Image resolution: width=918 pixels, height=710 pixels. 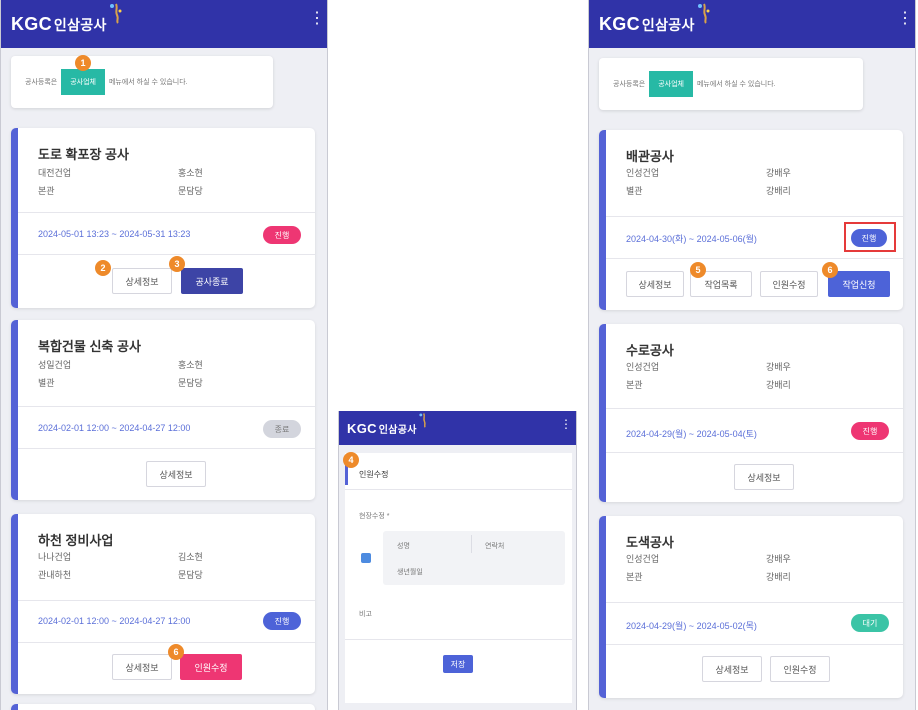 I want to click on worker-name-input: 성명, so click(x=403, y=546).